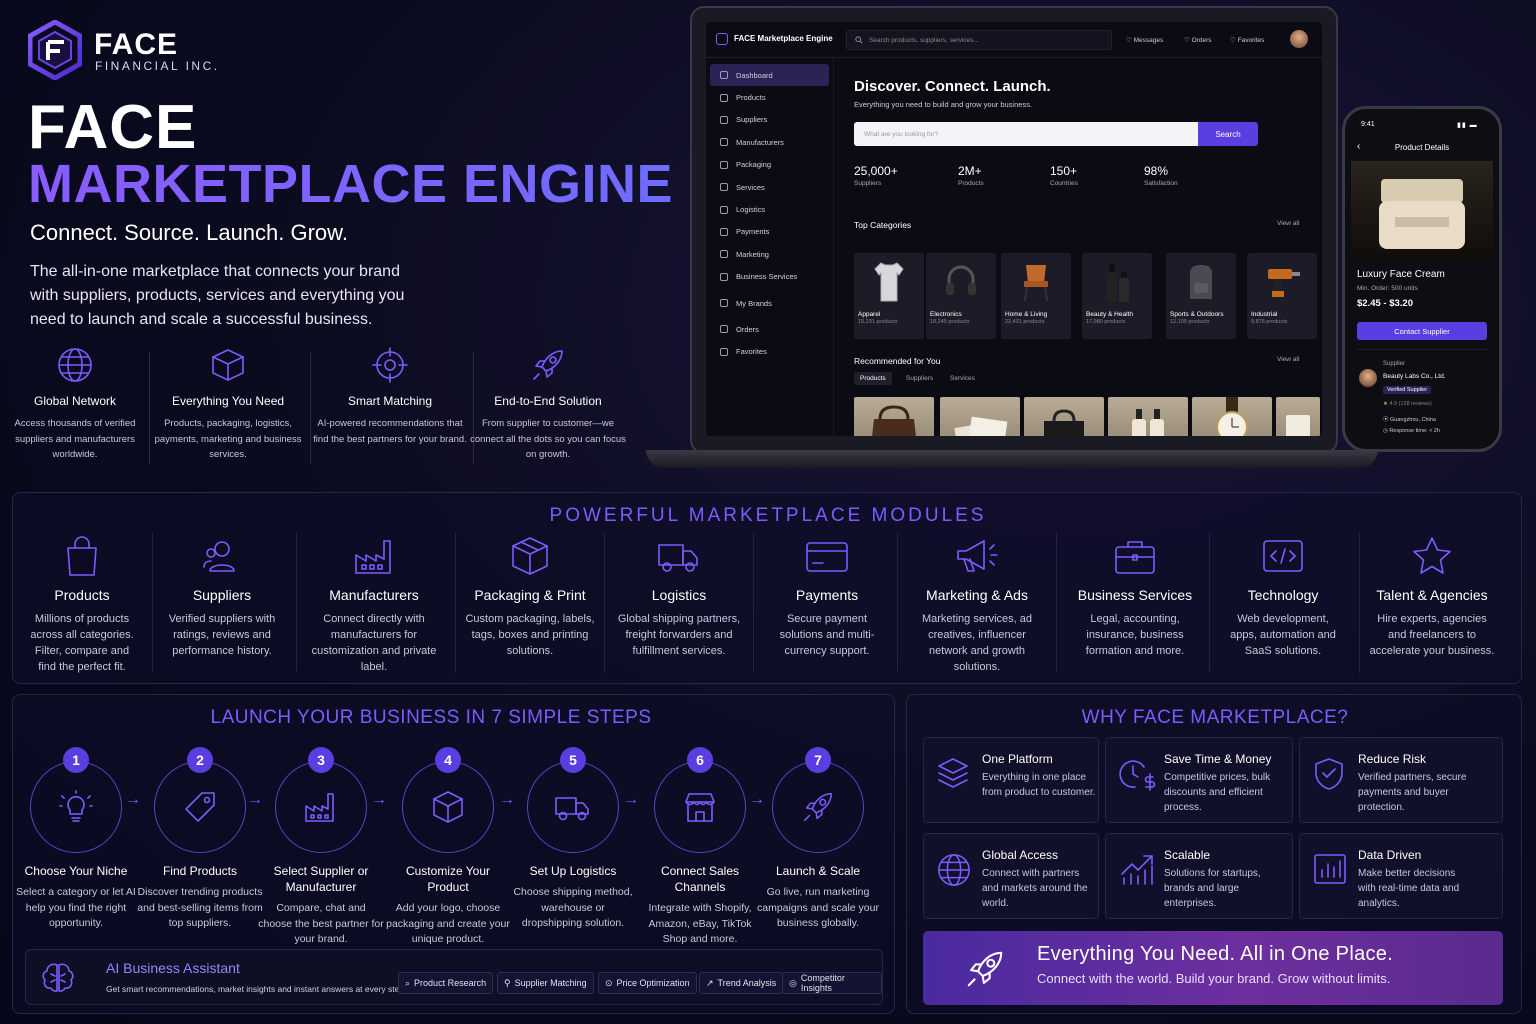  What do you see at coordinates (769, 142) in the screenshot?
I see `sidebar-item-manufacturers: Manufacturers` at bounding box center [769, 142].